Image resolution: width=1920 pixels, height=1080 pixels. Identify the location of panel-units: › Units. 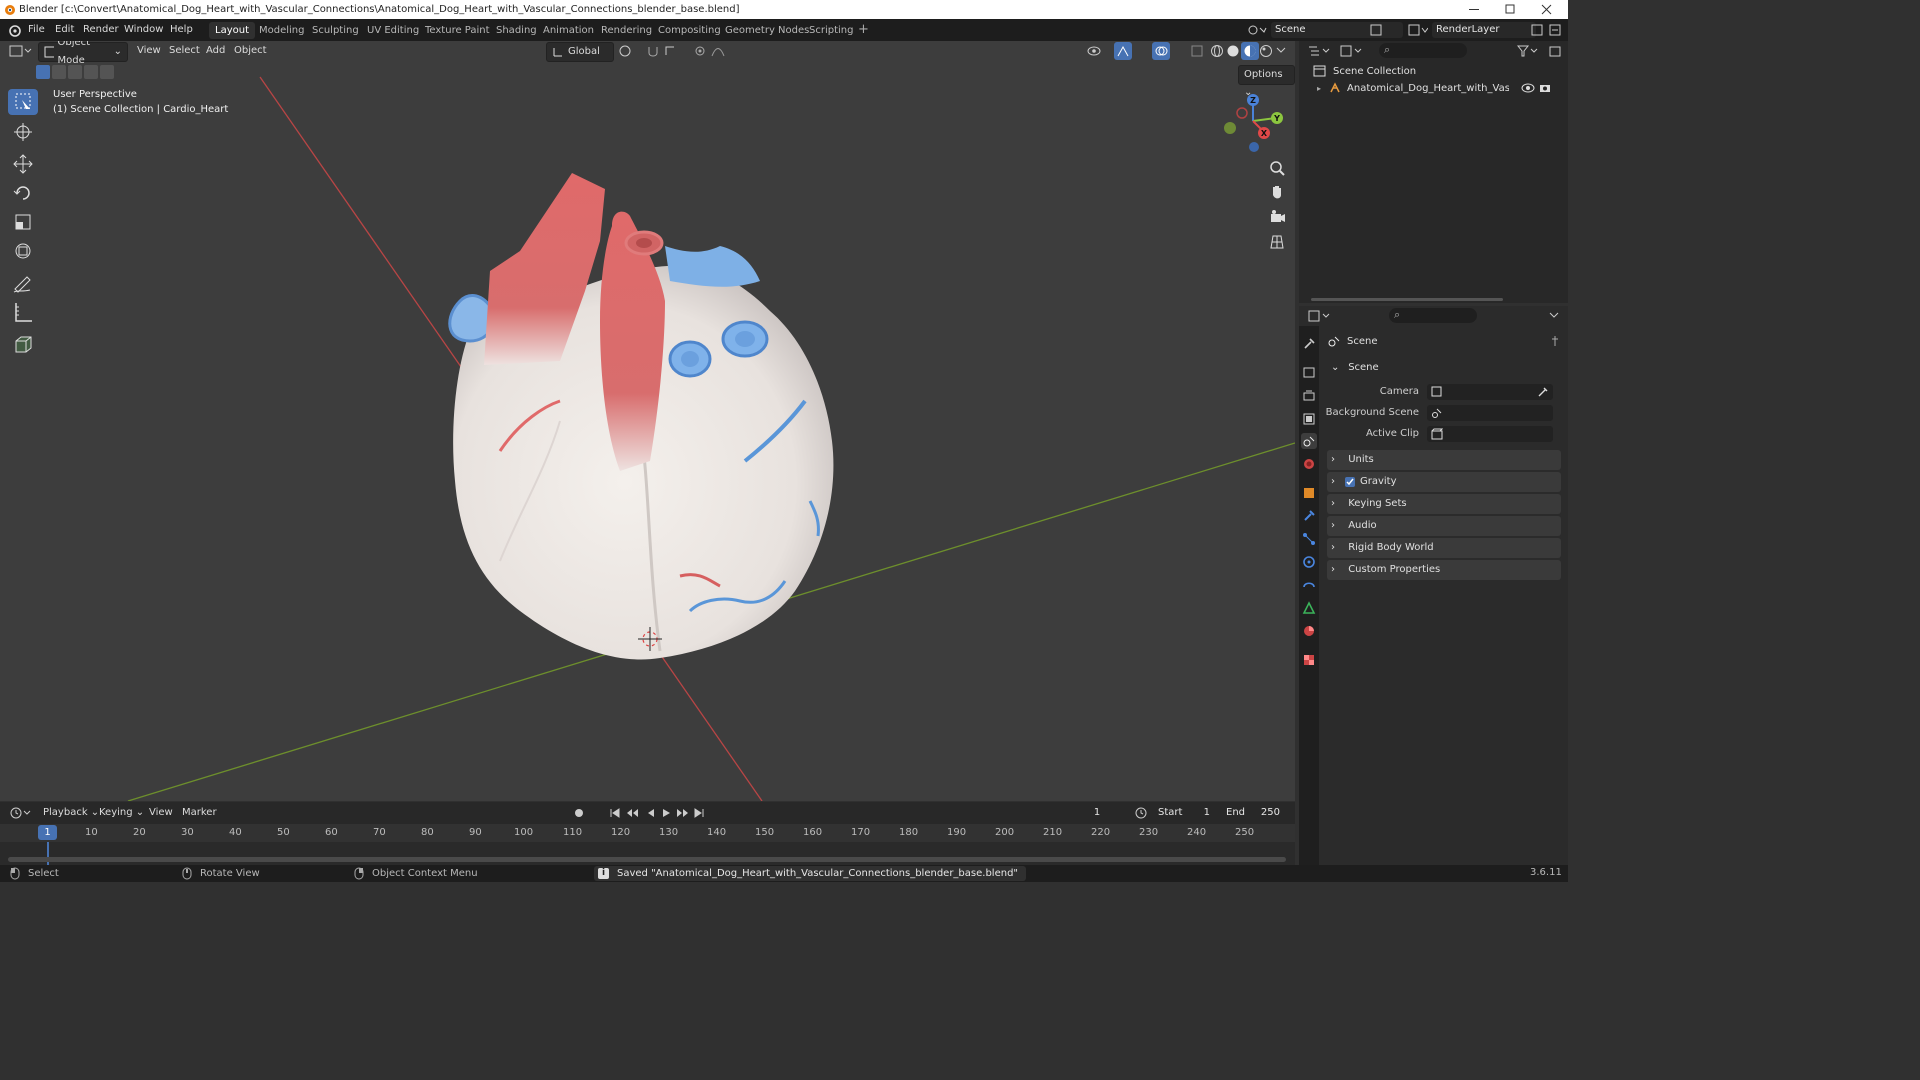
(1444, 460).